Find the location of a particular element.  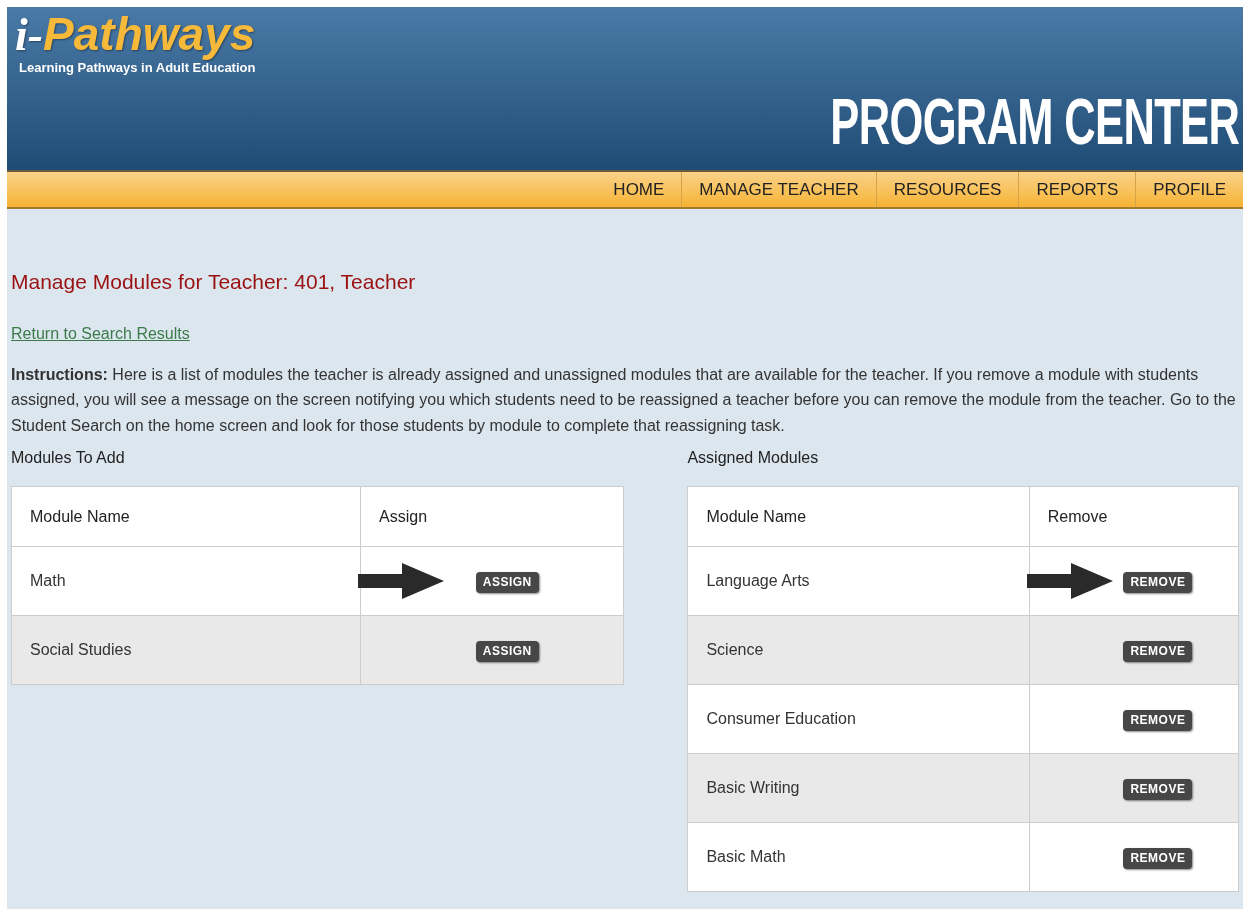

page-heading: Manage Modules for Teacher: 401, Teacher is located at coordinates (214, 282).